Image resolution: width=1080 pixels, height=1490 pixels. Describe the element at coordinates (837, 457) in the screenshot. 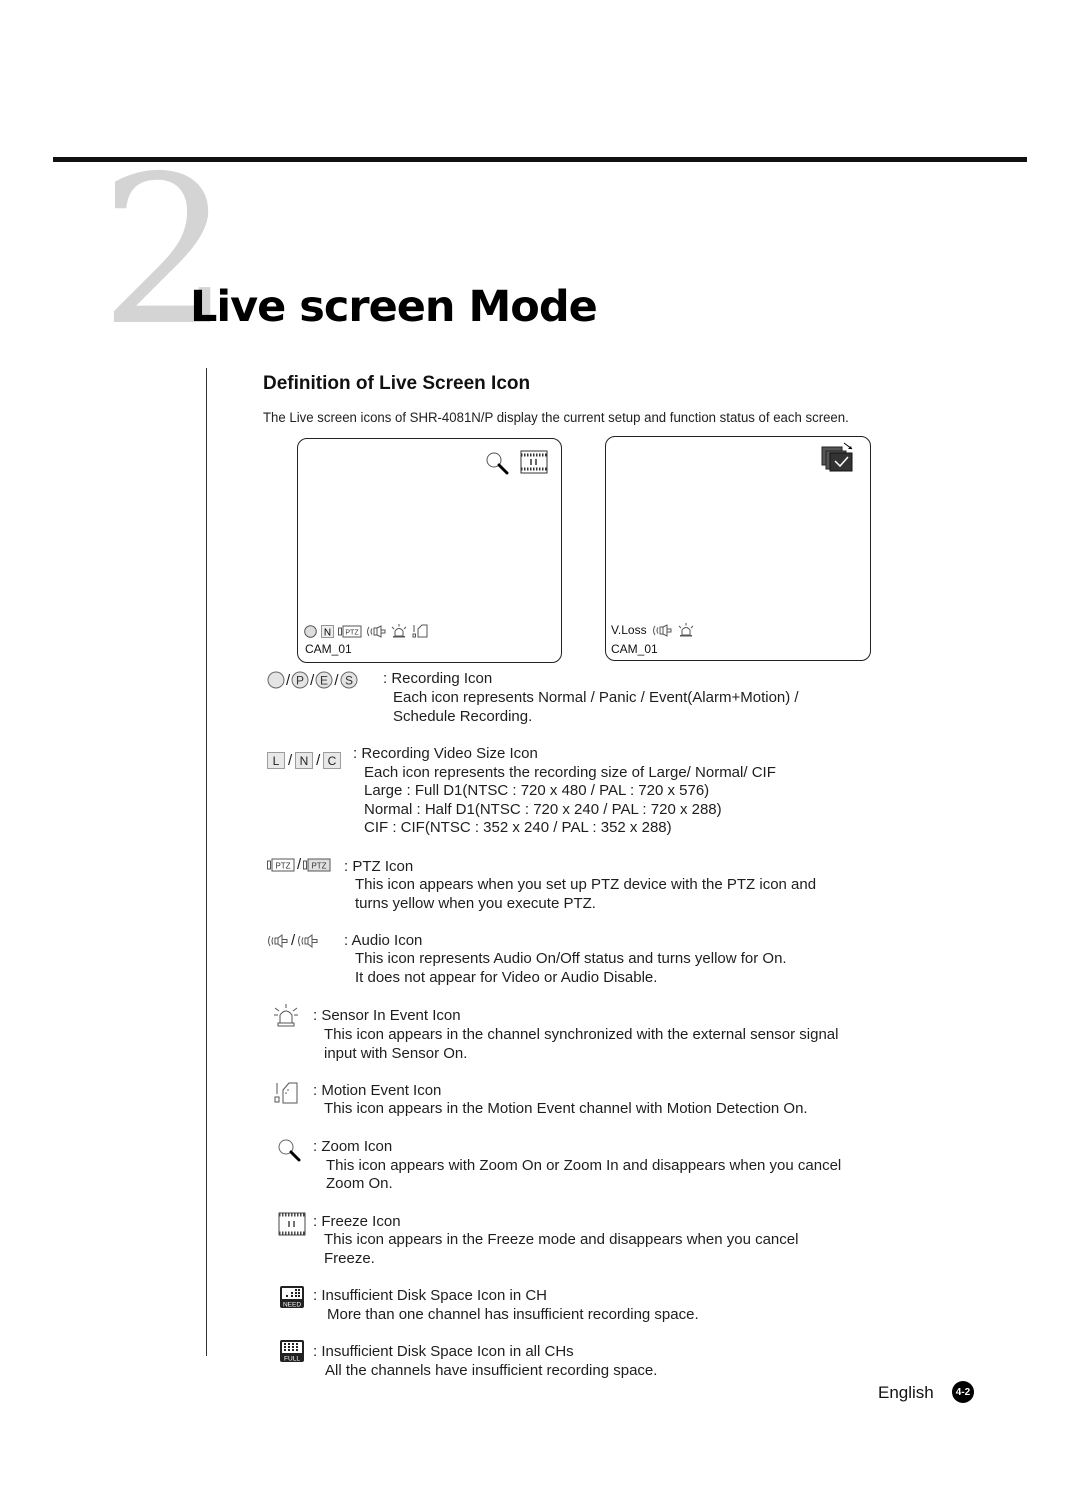

I see `sequence-check-icon` at that location.